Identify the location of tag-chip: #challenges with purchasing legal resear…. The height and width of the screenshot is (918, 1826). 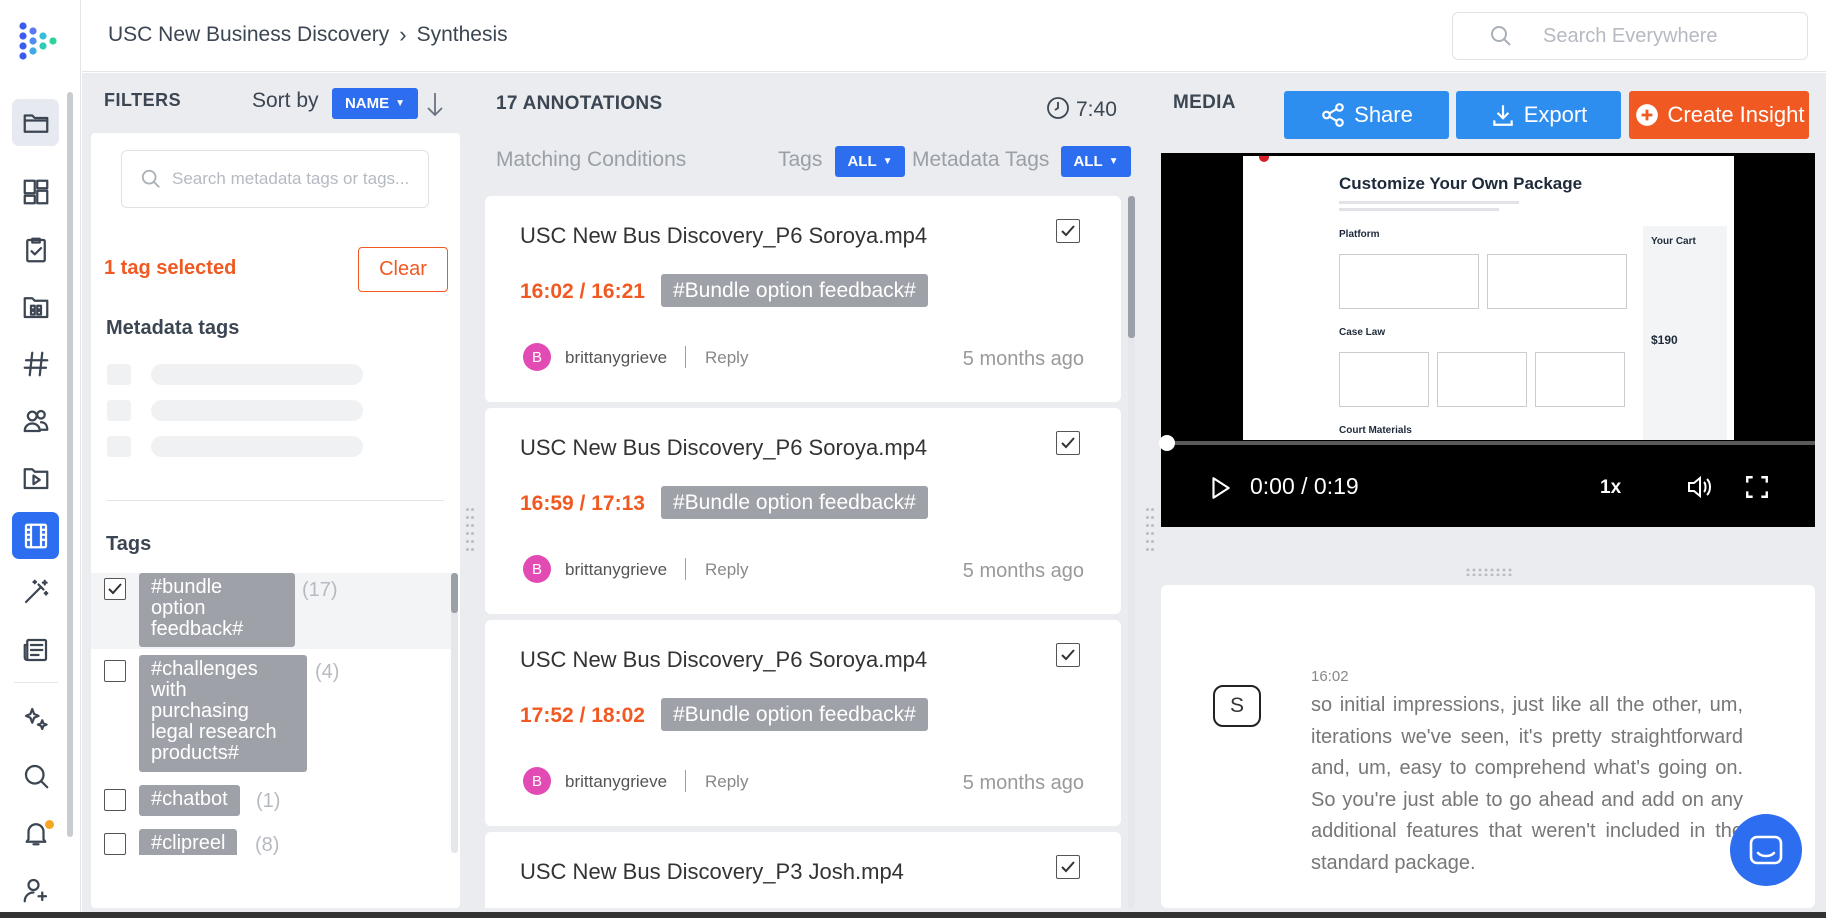
(223, 713).